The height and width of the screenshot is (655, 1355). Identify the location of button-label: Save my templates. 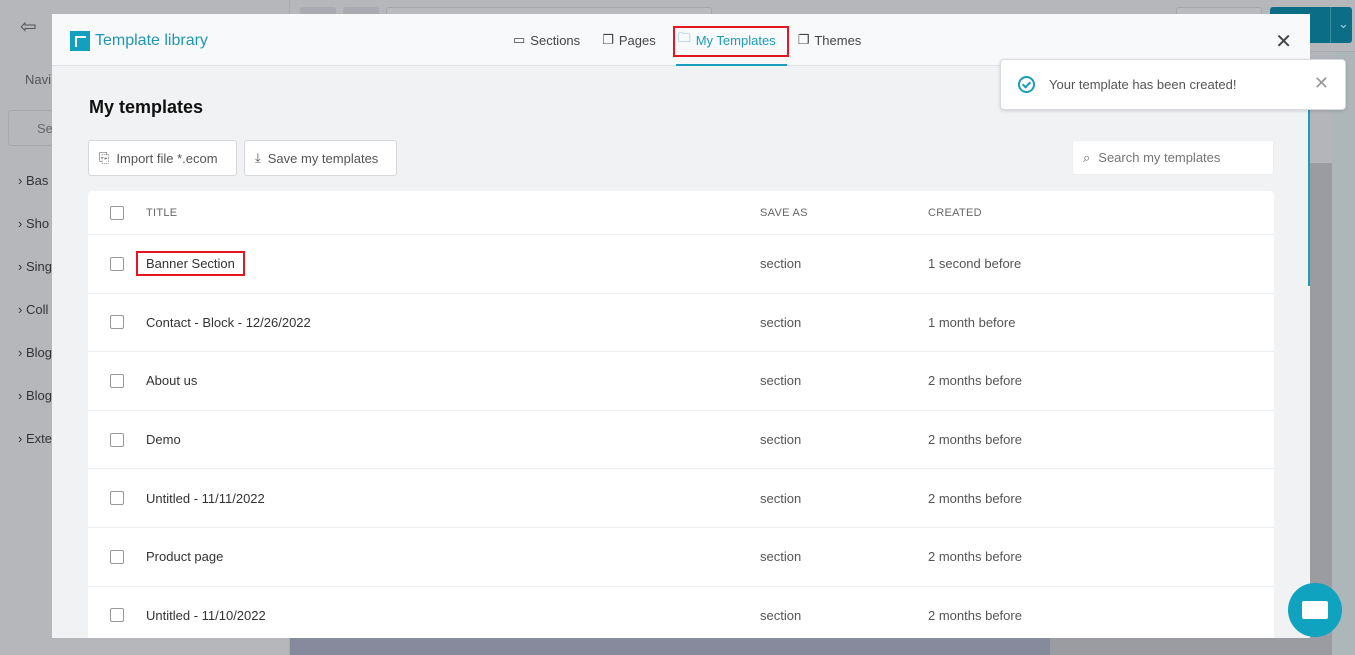
(323, 158).